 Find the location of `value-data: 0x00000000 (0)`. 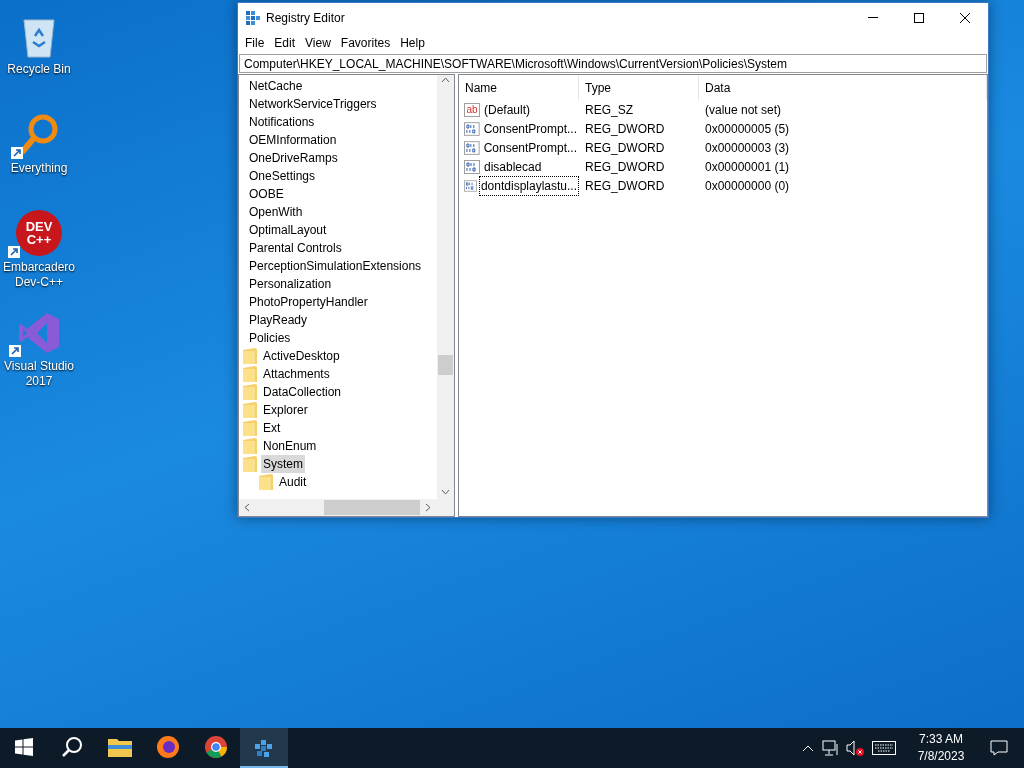

value-data: 0x00000000 (0) is located at coordinates (747, 186).